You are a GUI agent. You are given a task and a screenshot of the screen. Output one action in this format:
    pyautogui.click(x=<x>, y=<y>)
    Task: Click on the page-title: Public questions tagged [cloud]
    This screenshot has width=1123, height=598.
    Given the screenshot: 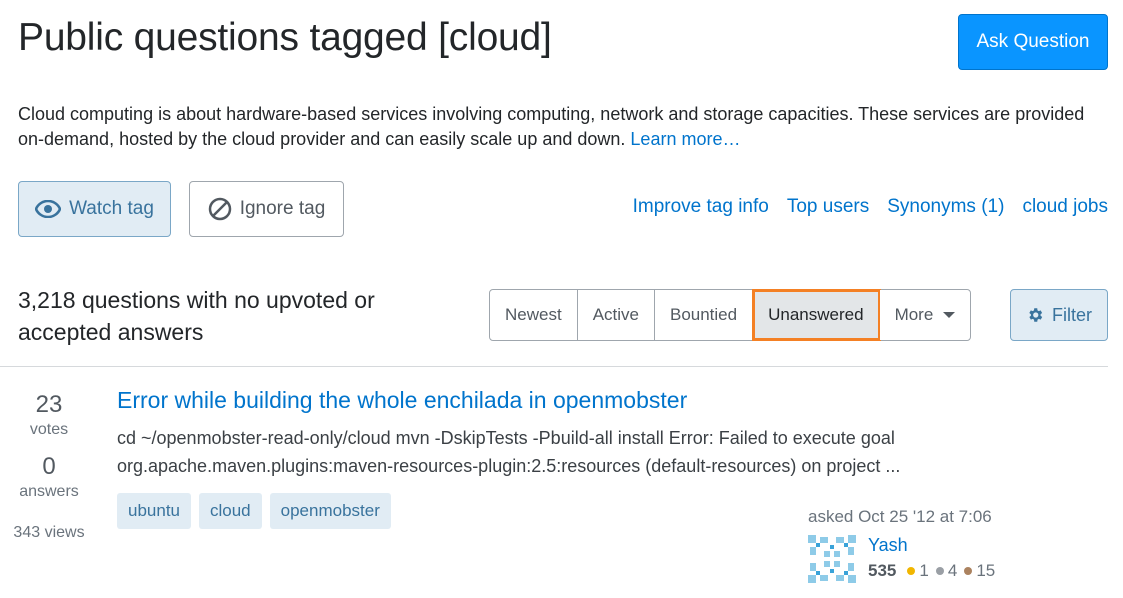 What is the action you would take?
    pyautogui.click(x=285, y=37)
    